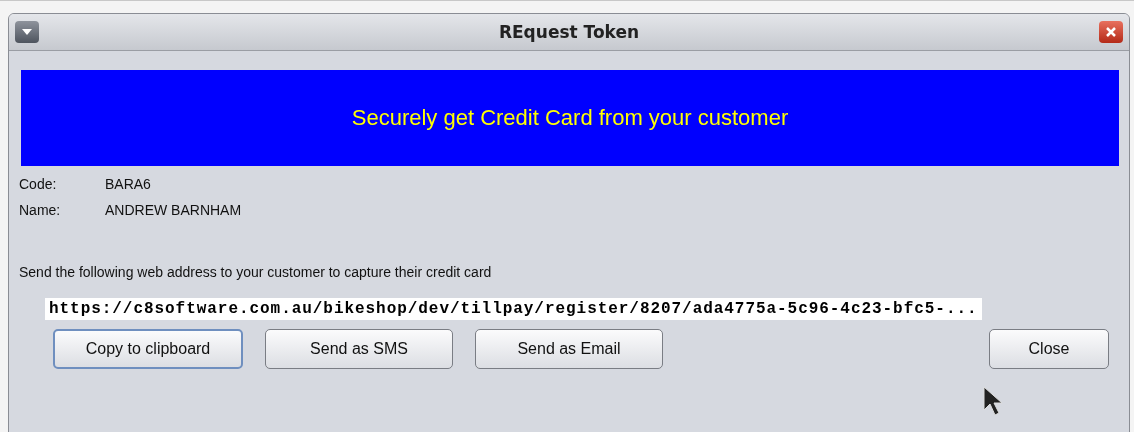 The height and width of the screenshot is (432, 1134). What do you see at coordinates (256, 272) in the screenshot?
I see `instruction-text: Send the following web address to your customer to capture their credit card` at bounding box center [256, 272].